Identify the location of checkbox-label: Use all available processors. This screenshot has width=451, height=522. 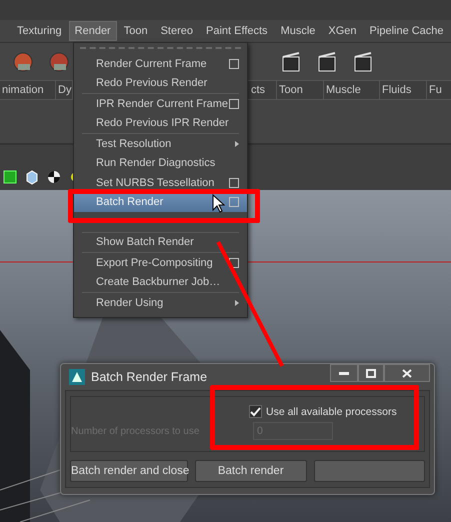
(331, 412).